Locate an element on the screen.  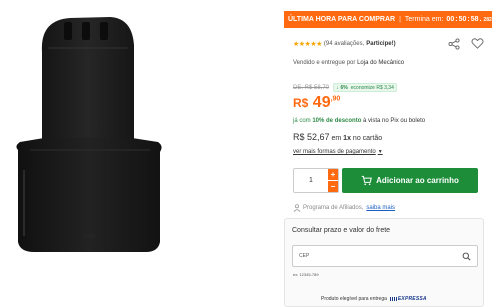
rating-row: ★★★★★ (94 avaliações, Participe!) is located at coordinates (390, 44).